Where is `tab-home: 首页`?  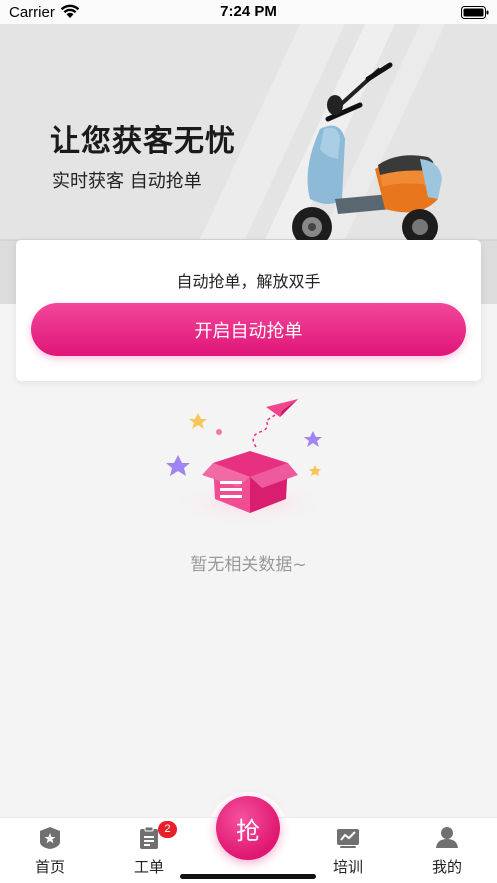 tab-home: 首页 is located at coordinates (50, 850).